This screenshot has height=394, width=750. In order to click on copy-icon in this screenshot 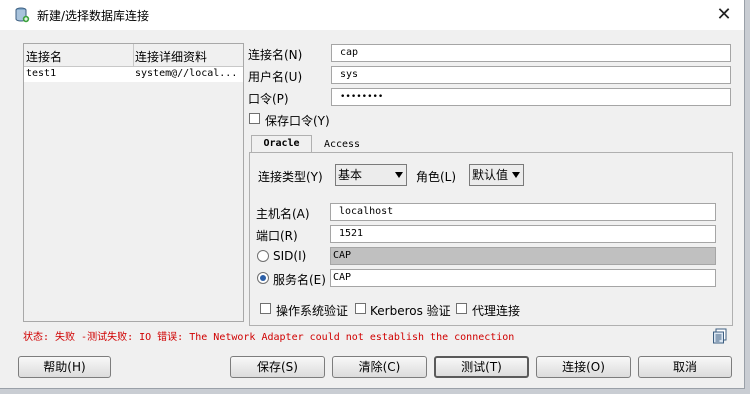, I will do `click(720, 336)`.